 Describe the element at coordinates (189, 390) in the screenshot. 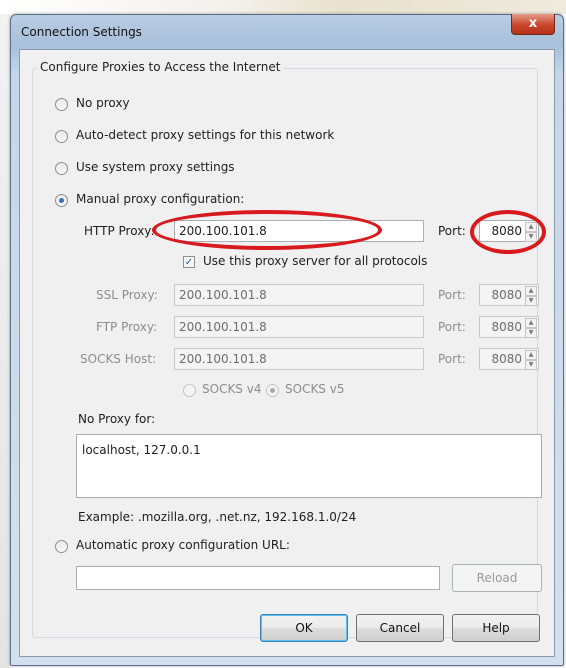

I see `socks-v4-radio` at that location.